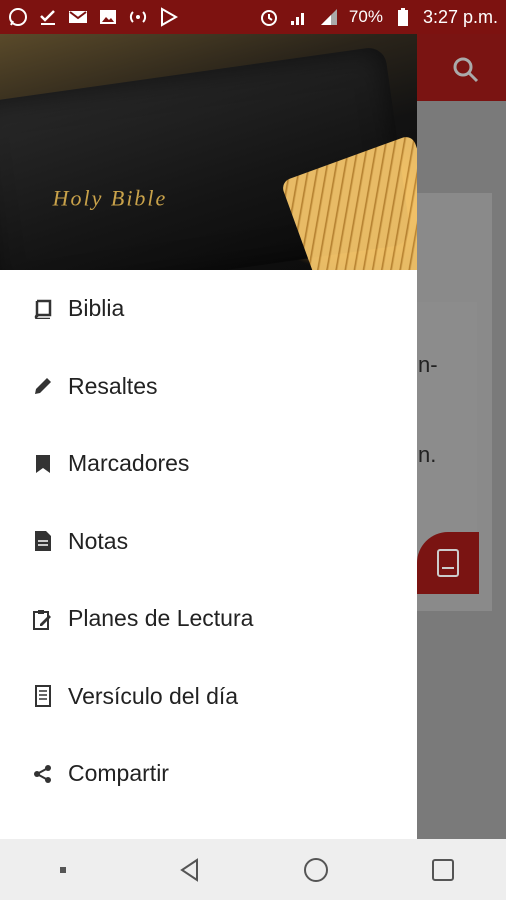  What do you see at coordinates (93, 17) in the screenshot?
I see `status-left-icons` at bounding box center [93, 17].